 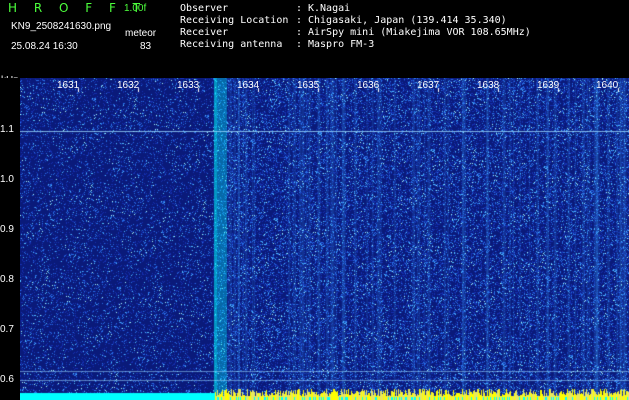 I want to click on x-tick-label: 1631, so click(x=68, y=85).